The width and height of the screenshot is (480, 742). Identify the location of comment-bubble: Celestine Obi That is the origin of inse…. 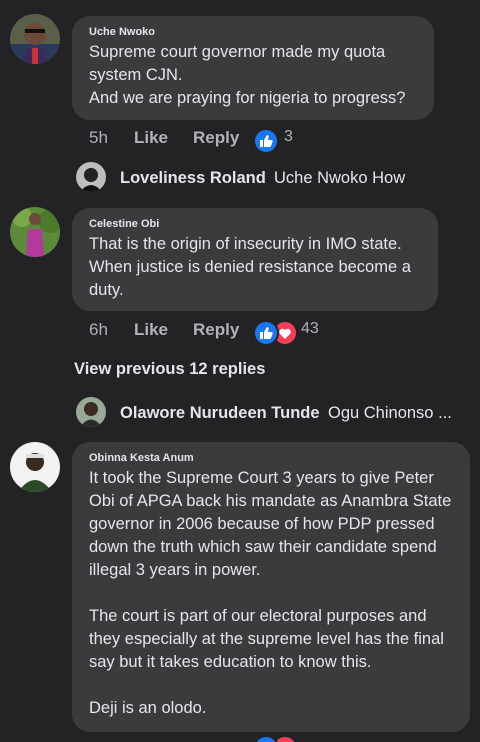
(255, 259).